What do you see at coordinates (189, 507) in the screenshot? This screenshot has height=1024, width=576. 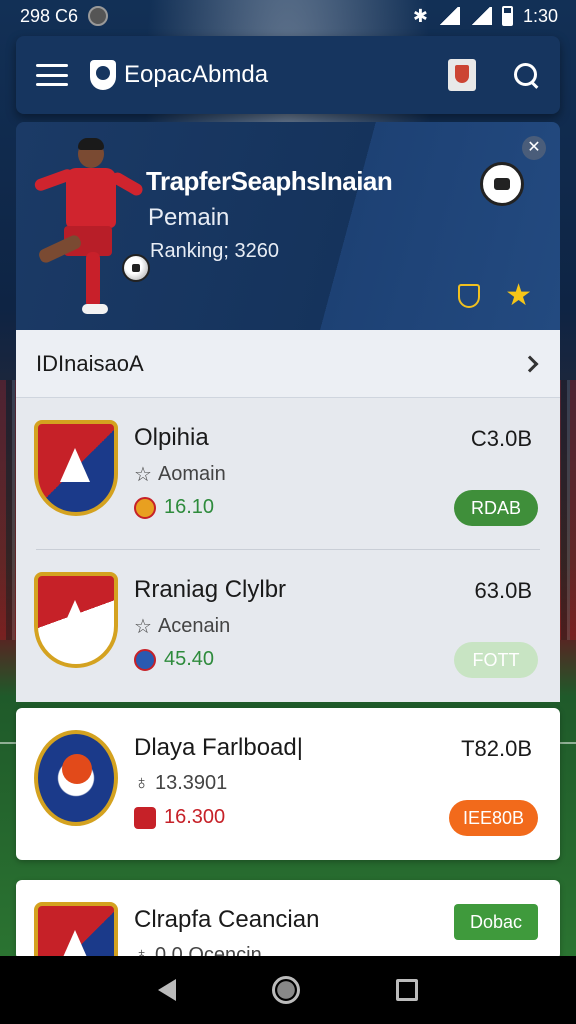 I see `club-stat-value: 16.10` at bounding box center [189, 507].